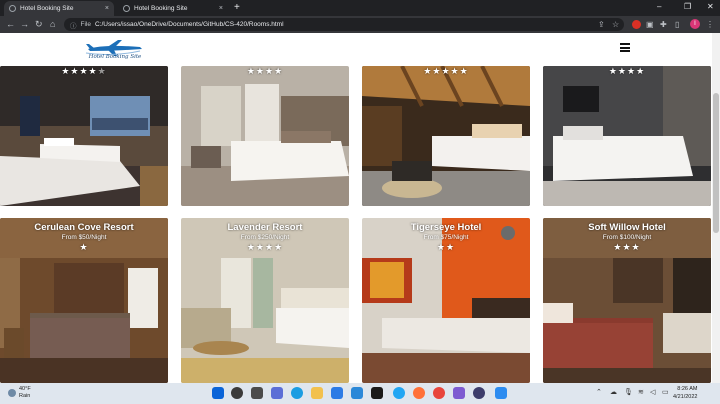  What do you see at coordinates (636, 24) in the screenshot?
I see `adblock-extension-icon` at bounding box center [636, 24].